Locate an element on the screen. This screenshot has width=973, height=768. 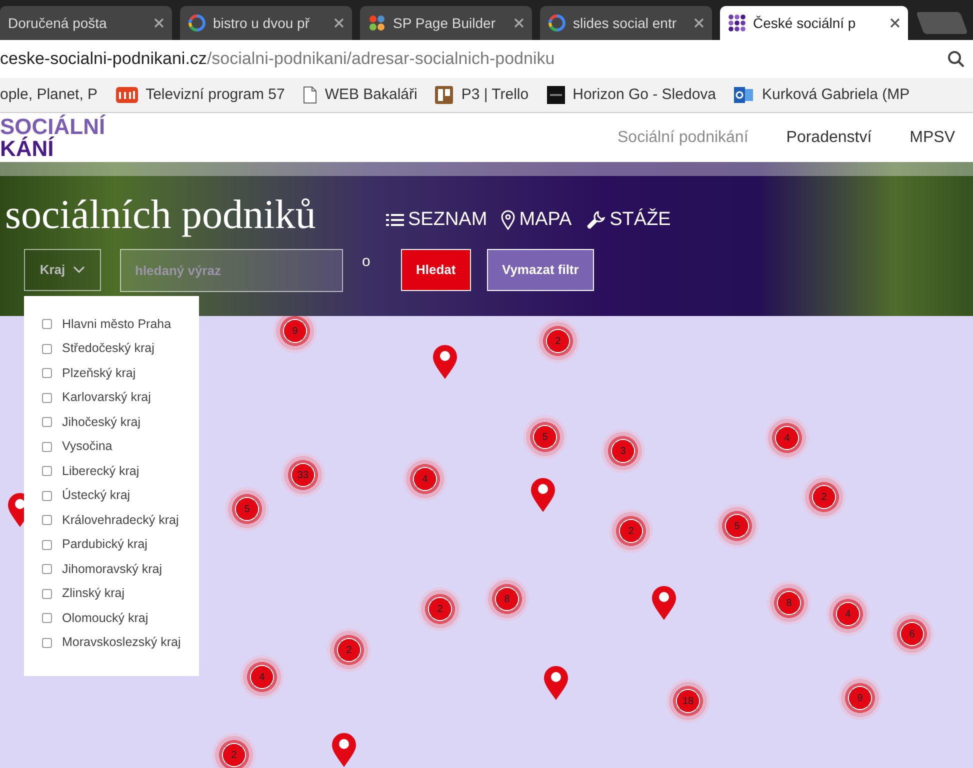
flower-icon is located at coordinates (377, 23).